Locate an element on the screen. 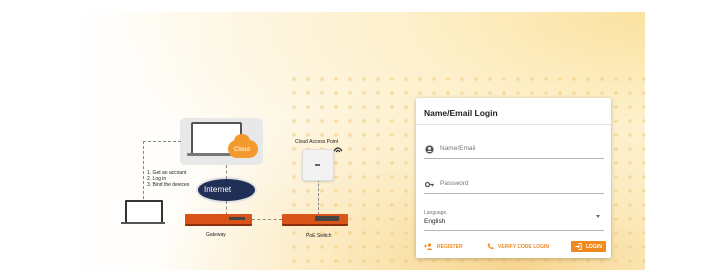 Image resolution: width=716 pixels, height=270 pixels. verify-code-login-button: VERIFY CODE LOGIN is located at coordinates (518, 246).